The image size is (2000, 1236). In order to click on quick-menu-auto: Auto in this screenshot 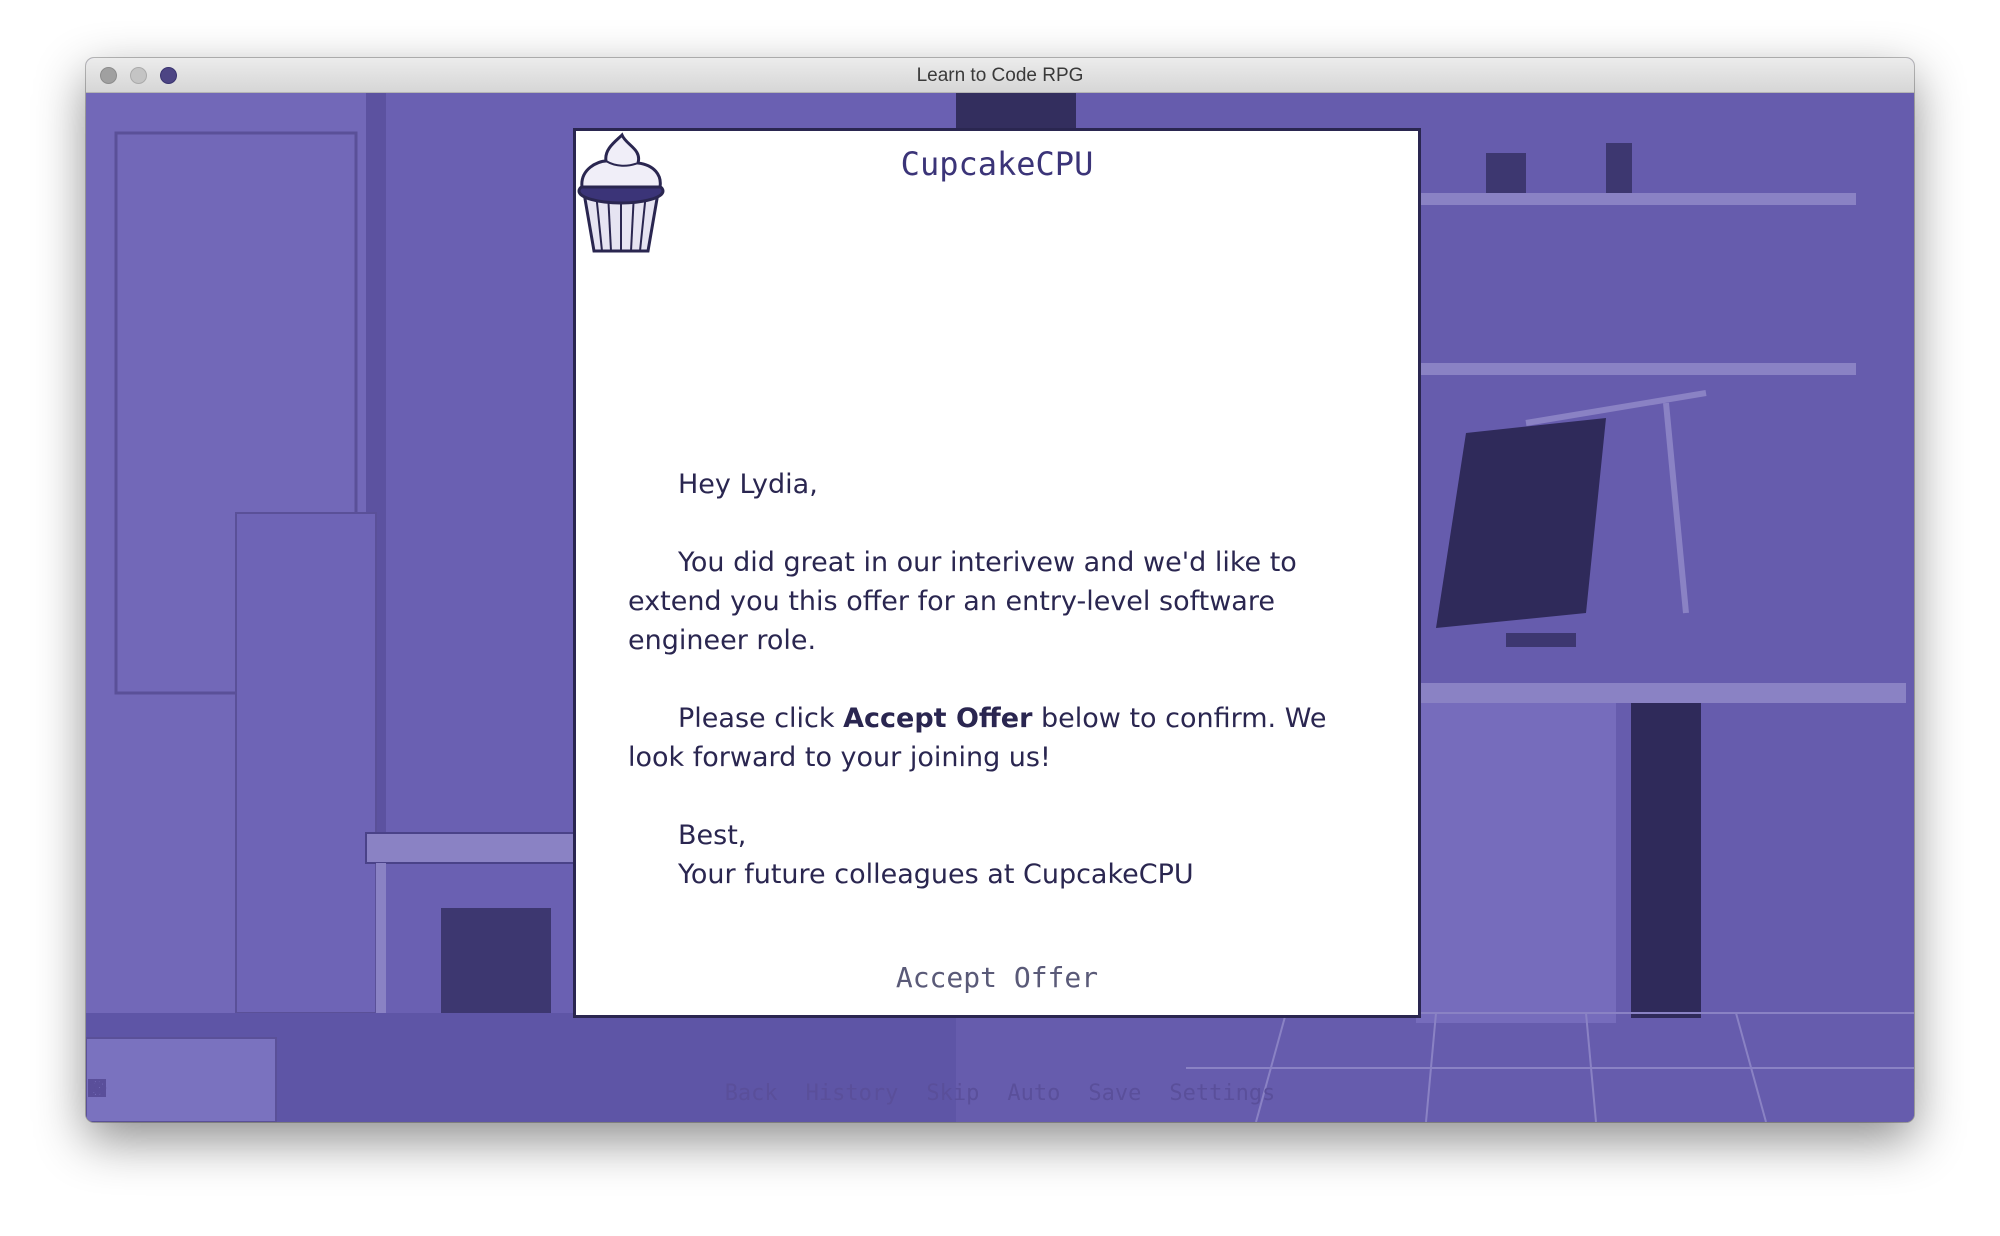, I will do `click(576, 1093)`.